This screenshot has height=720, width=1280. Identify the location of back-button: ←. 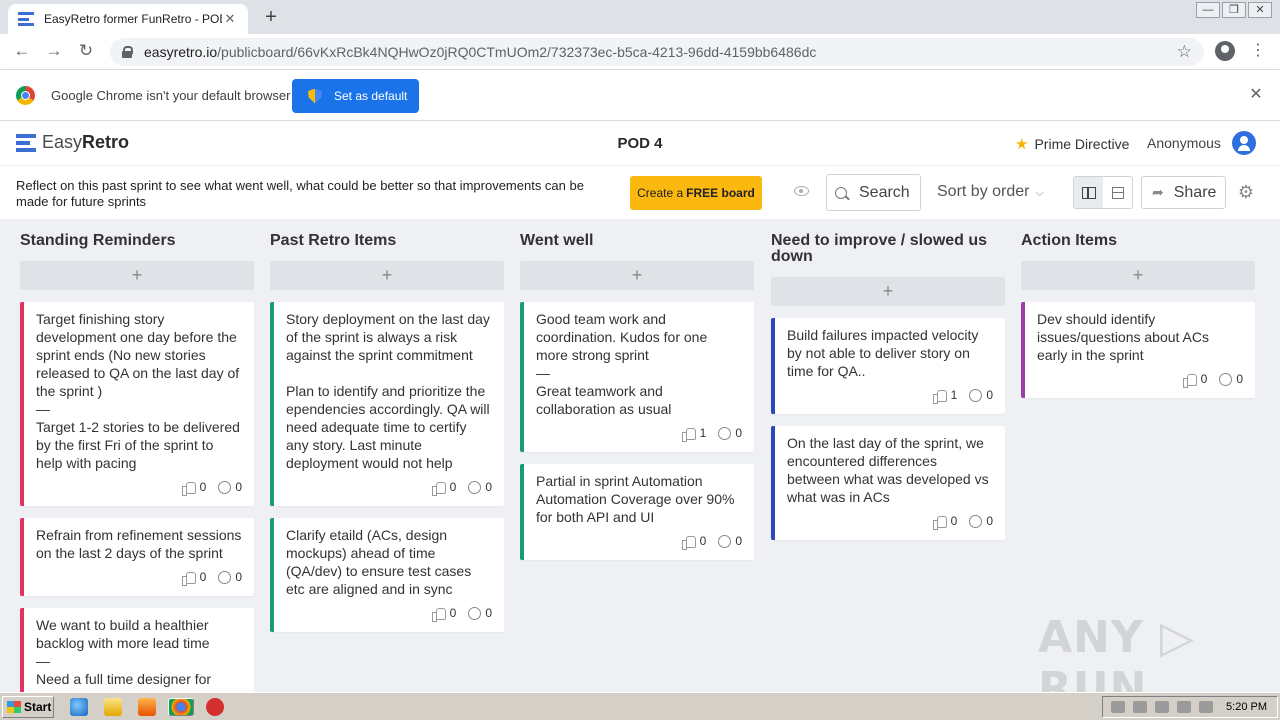
(22, 51).